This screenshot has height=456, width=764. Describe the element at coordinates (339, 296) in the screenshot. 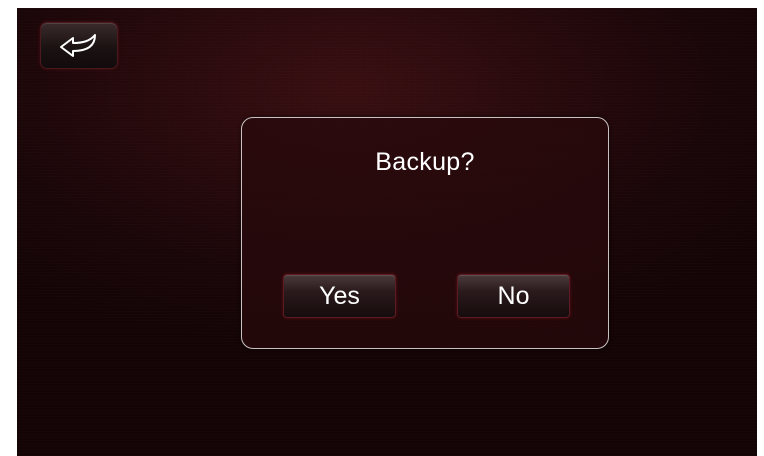

I see `yes-button: Yes` at that location.